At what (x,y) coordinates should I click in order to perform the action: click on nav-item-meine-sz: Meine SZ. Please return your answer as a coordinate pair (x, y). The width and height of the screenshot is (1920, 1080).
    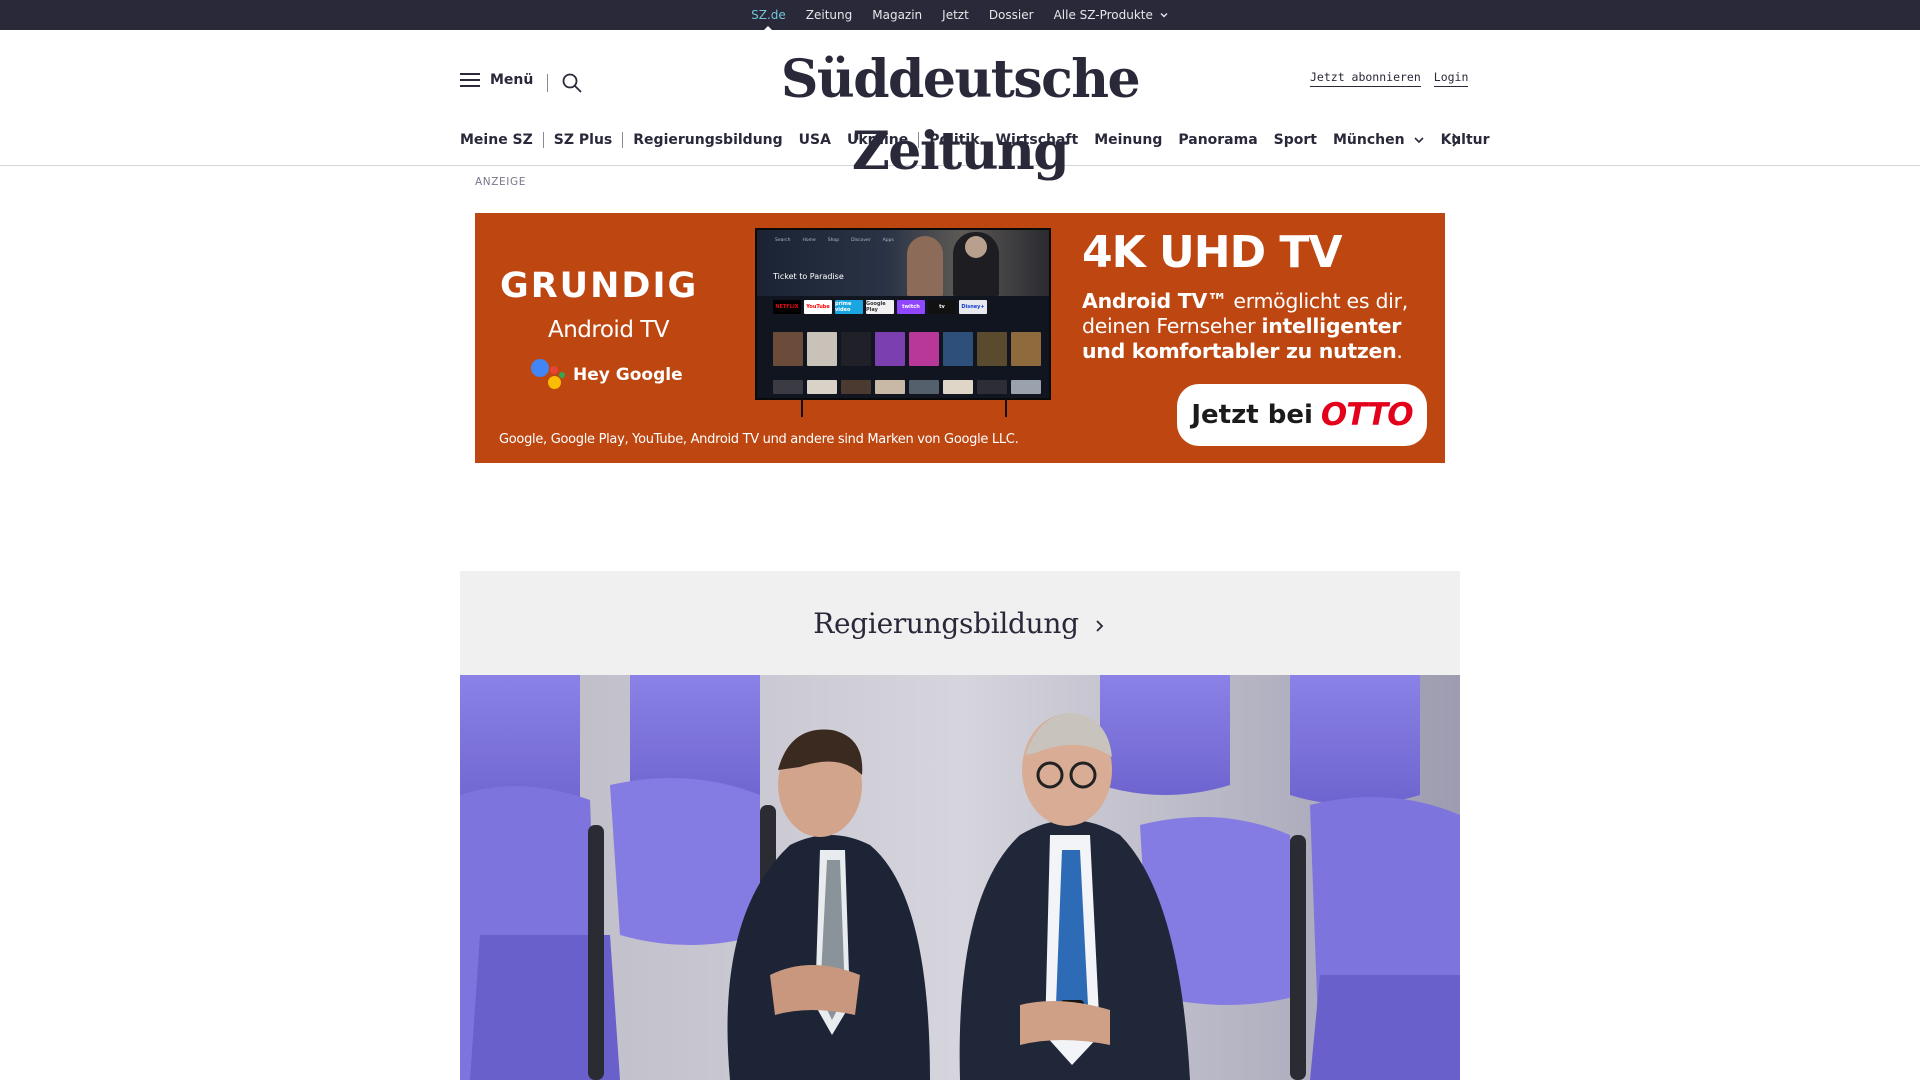
    Looking at the image, I should click on (496, 140).